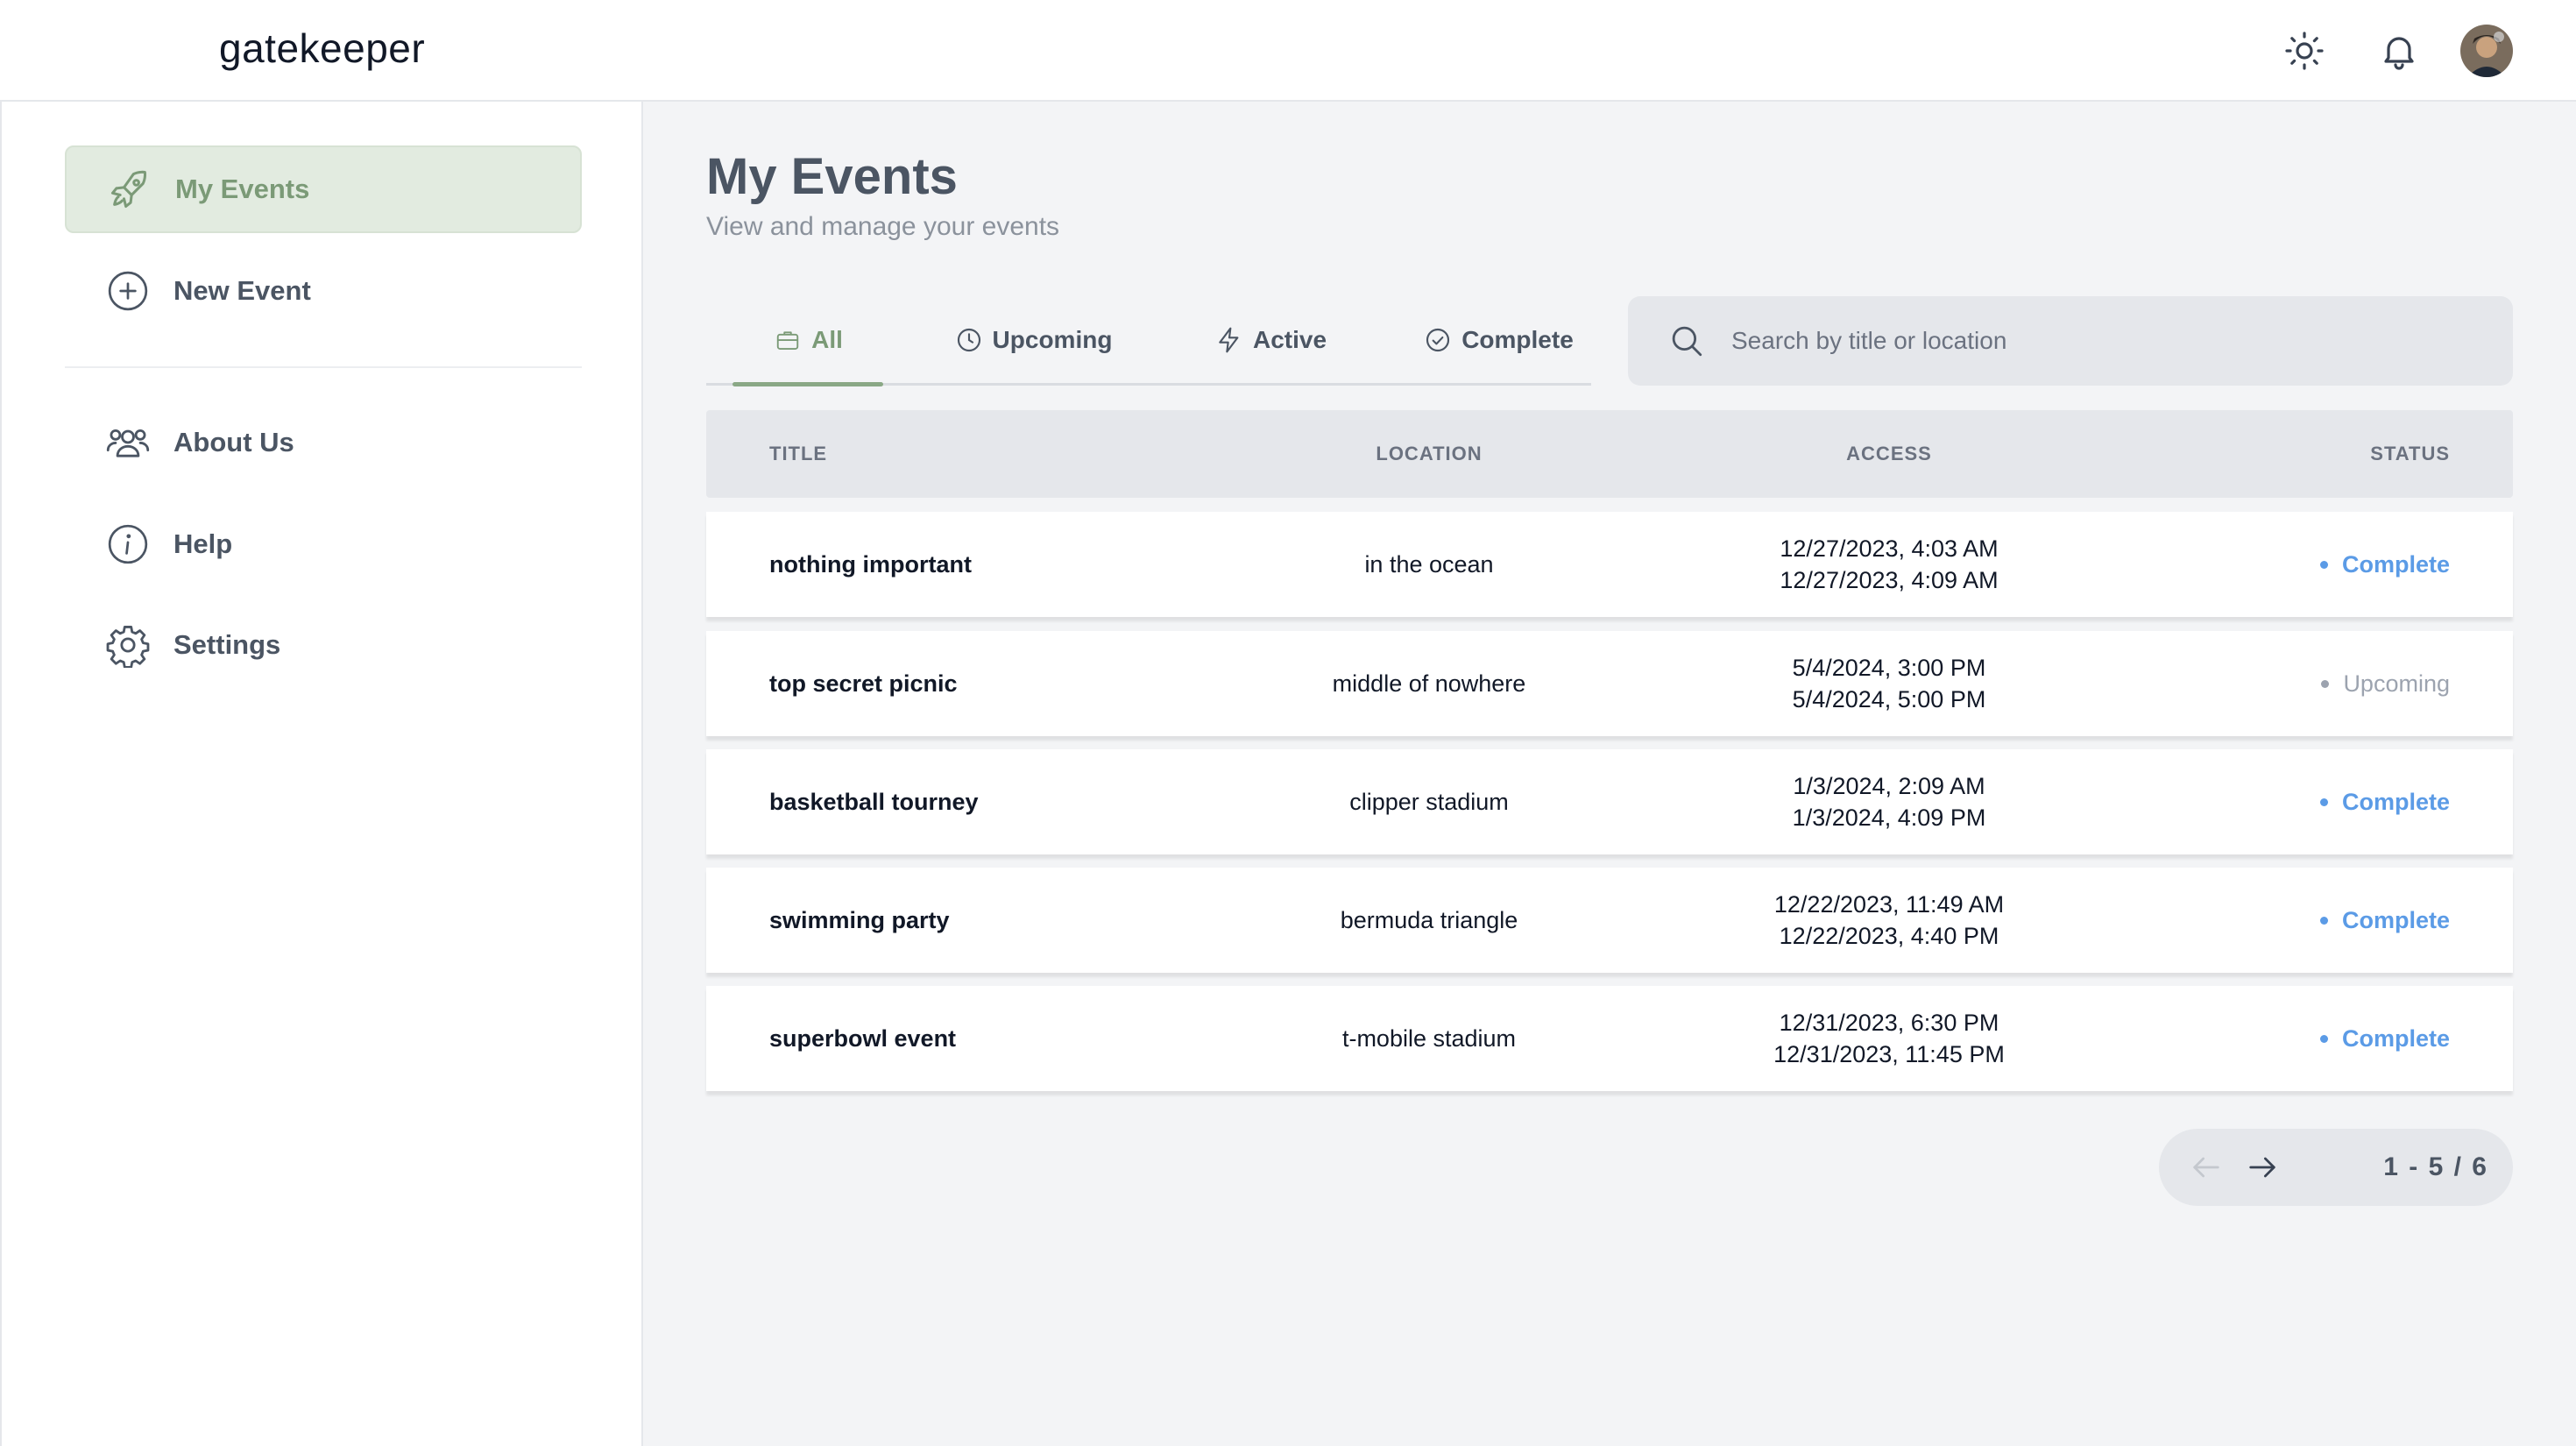 This screenshot has width=2576, height=1446. Describe the element at coordinates (1889, 580) in the screenshot. I see `access-end: 12/27/2023, 4:09 AM` at that location.